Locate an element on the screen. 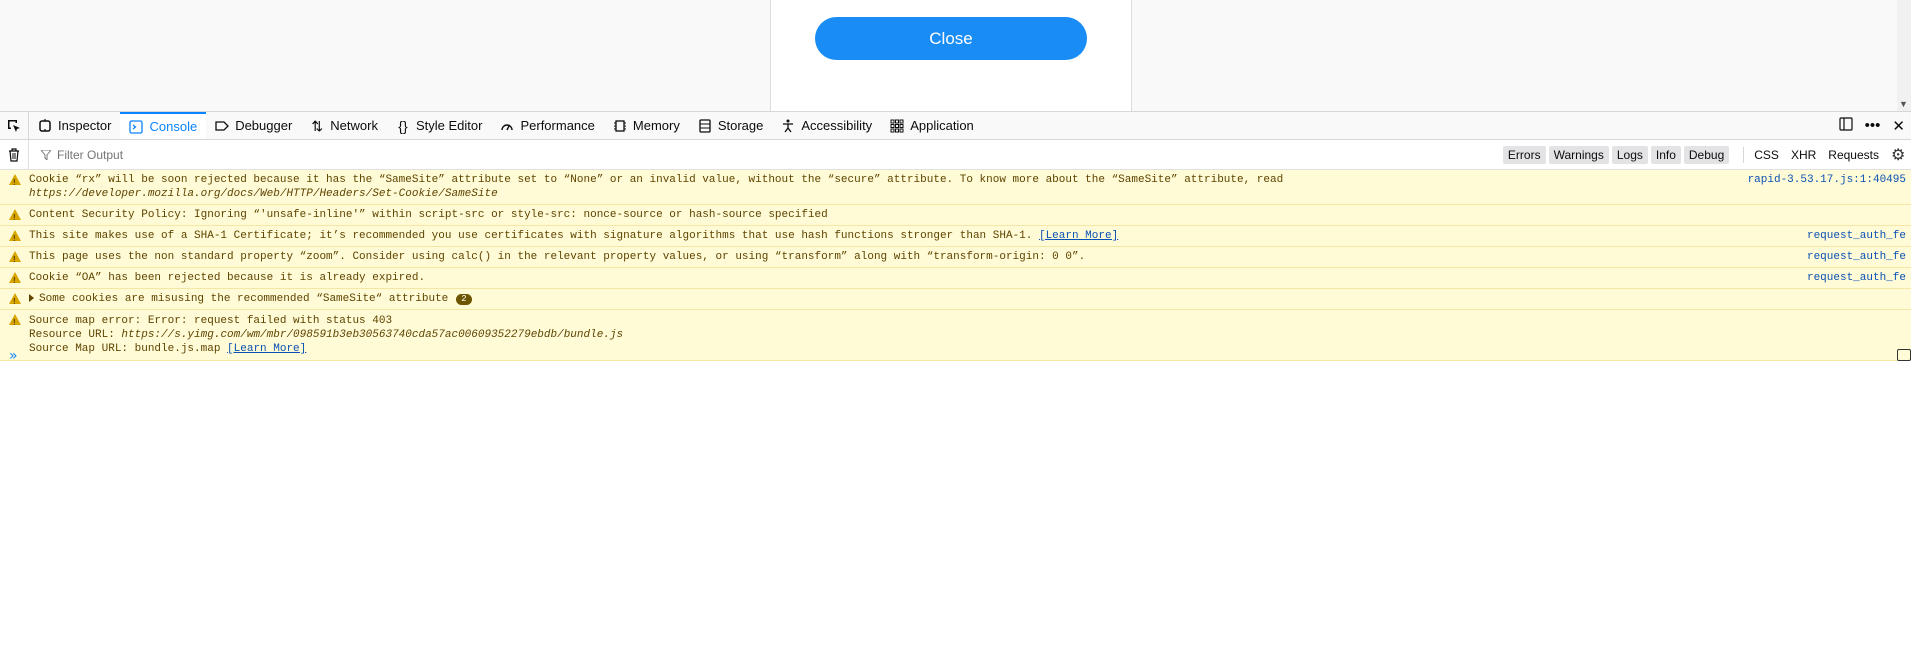 The width and height of the screenshot is (1911, 651). resource-url-label: Resource URL: is located at coordinates (75, 335).